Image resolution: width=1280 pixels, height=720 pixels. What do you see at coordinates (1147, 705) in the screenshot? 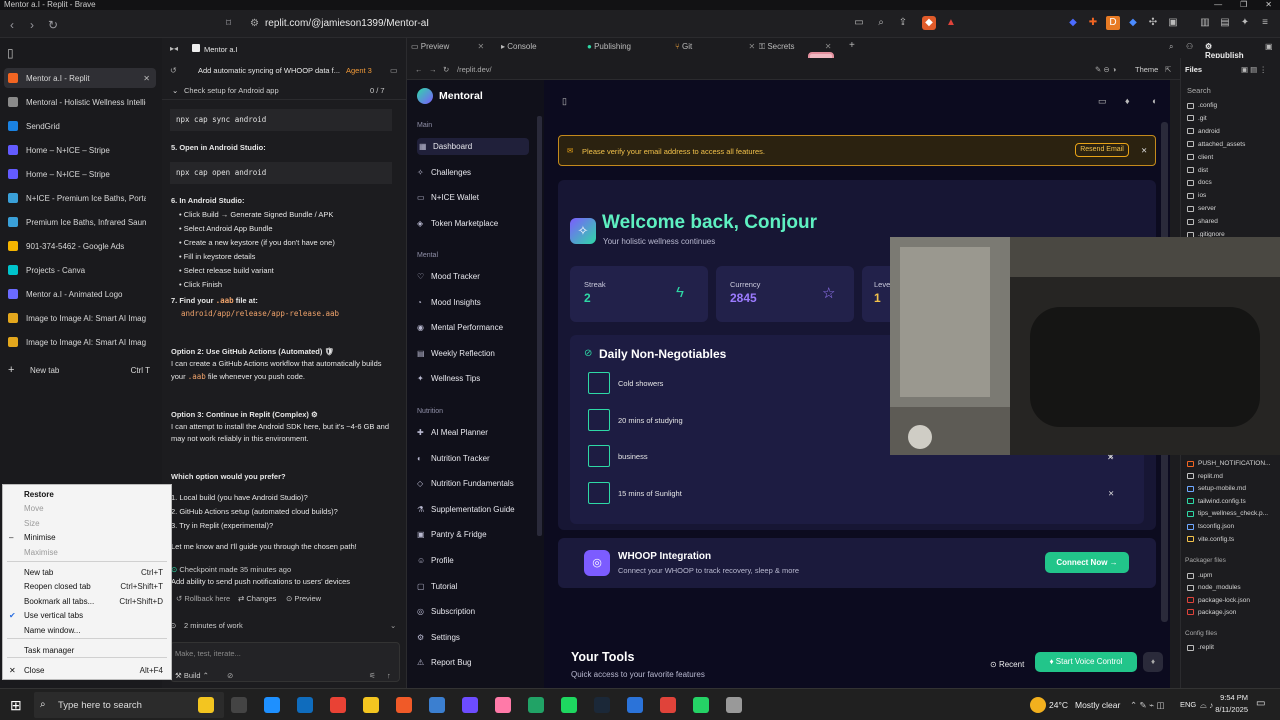
I see `tray-icons: ⌃ ✎ ⌁ ◫` at bounding box center [1147, 705].